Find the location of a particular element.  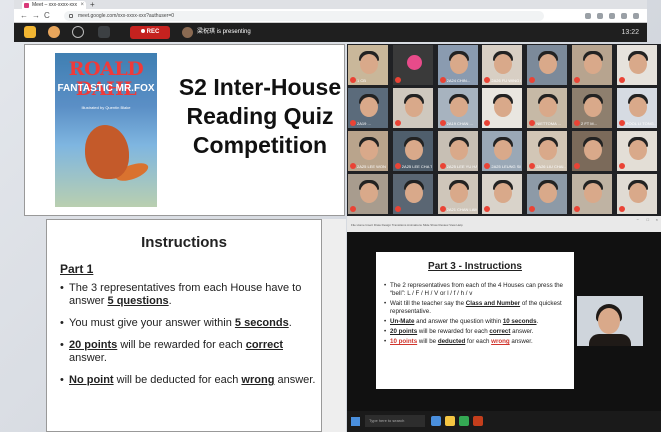

presenter-indicator: 梁祝琪 is presenting is located at coordinates (216, 32).